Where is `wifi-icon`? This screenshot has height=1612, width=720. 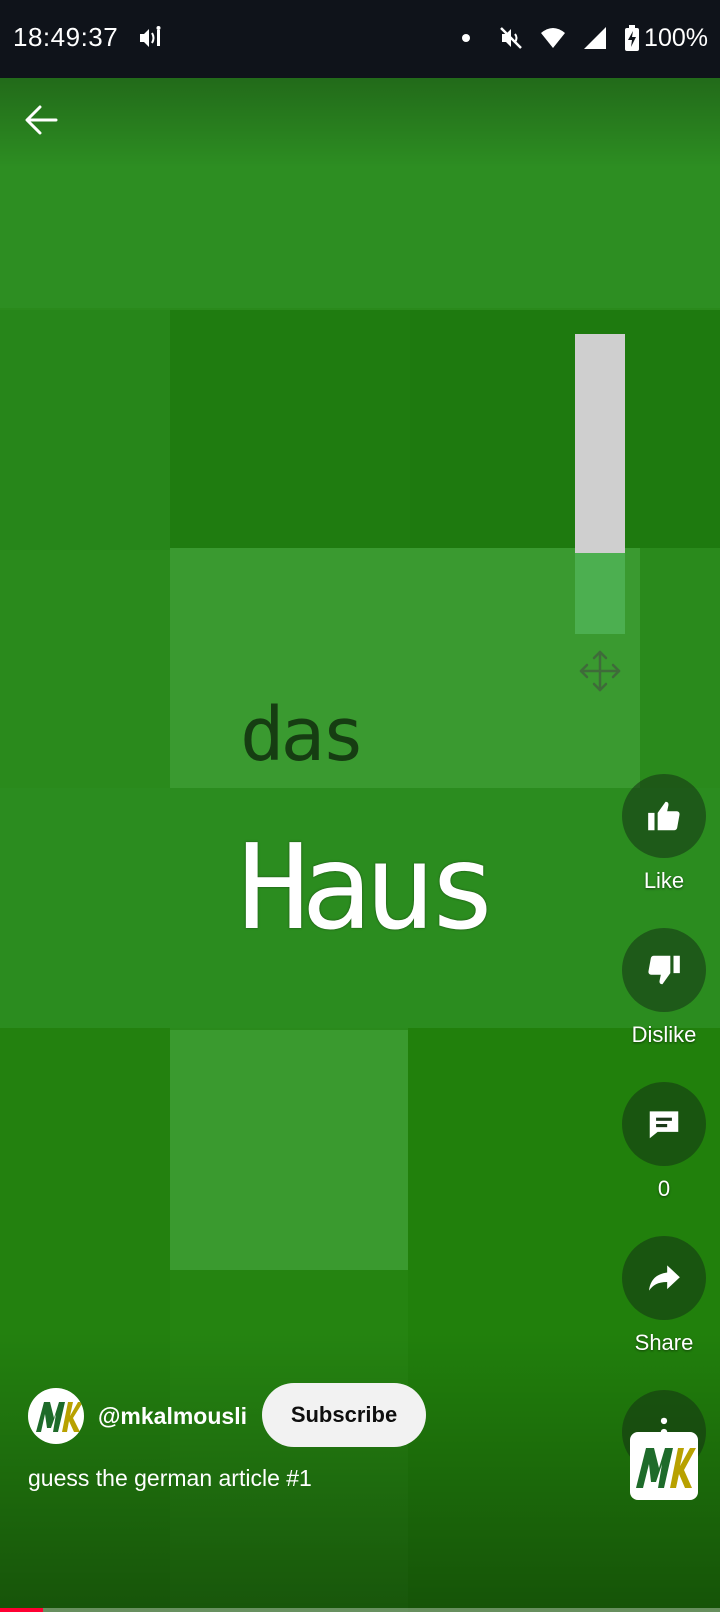
wifi-icon is located at coordinates (553, 38).